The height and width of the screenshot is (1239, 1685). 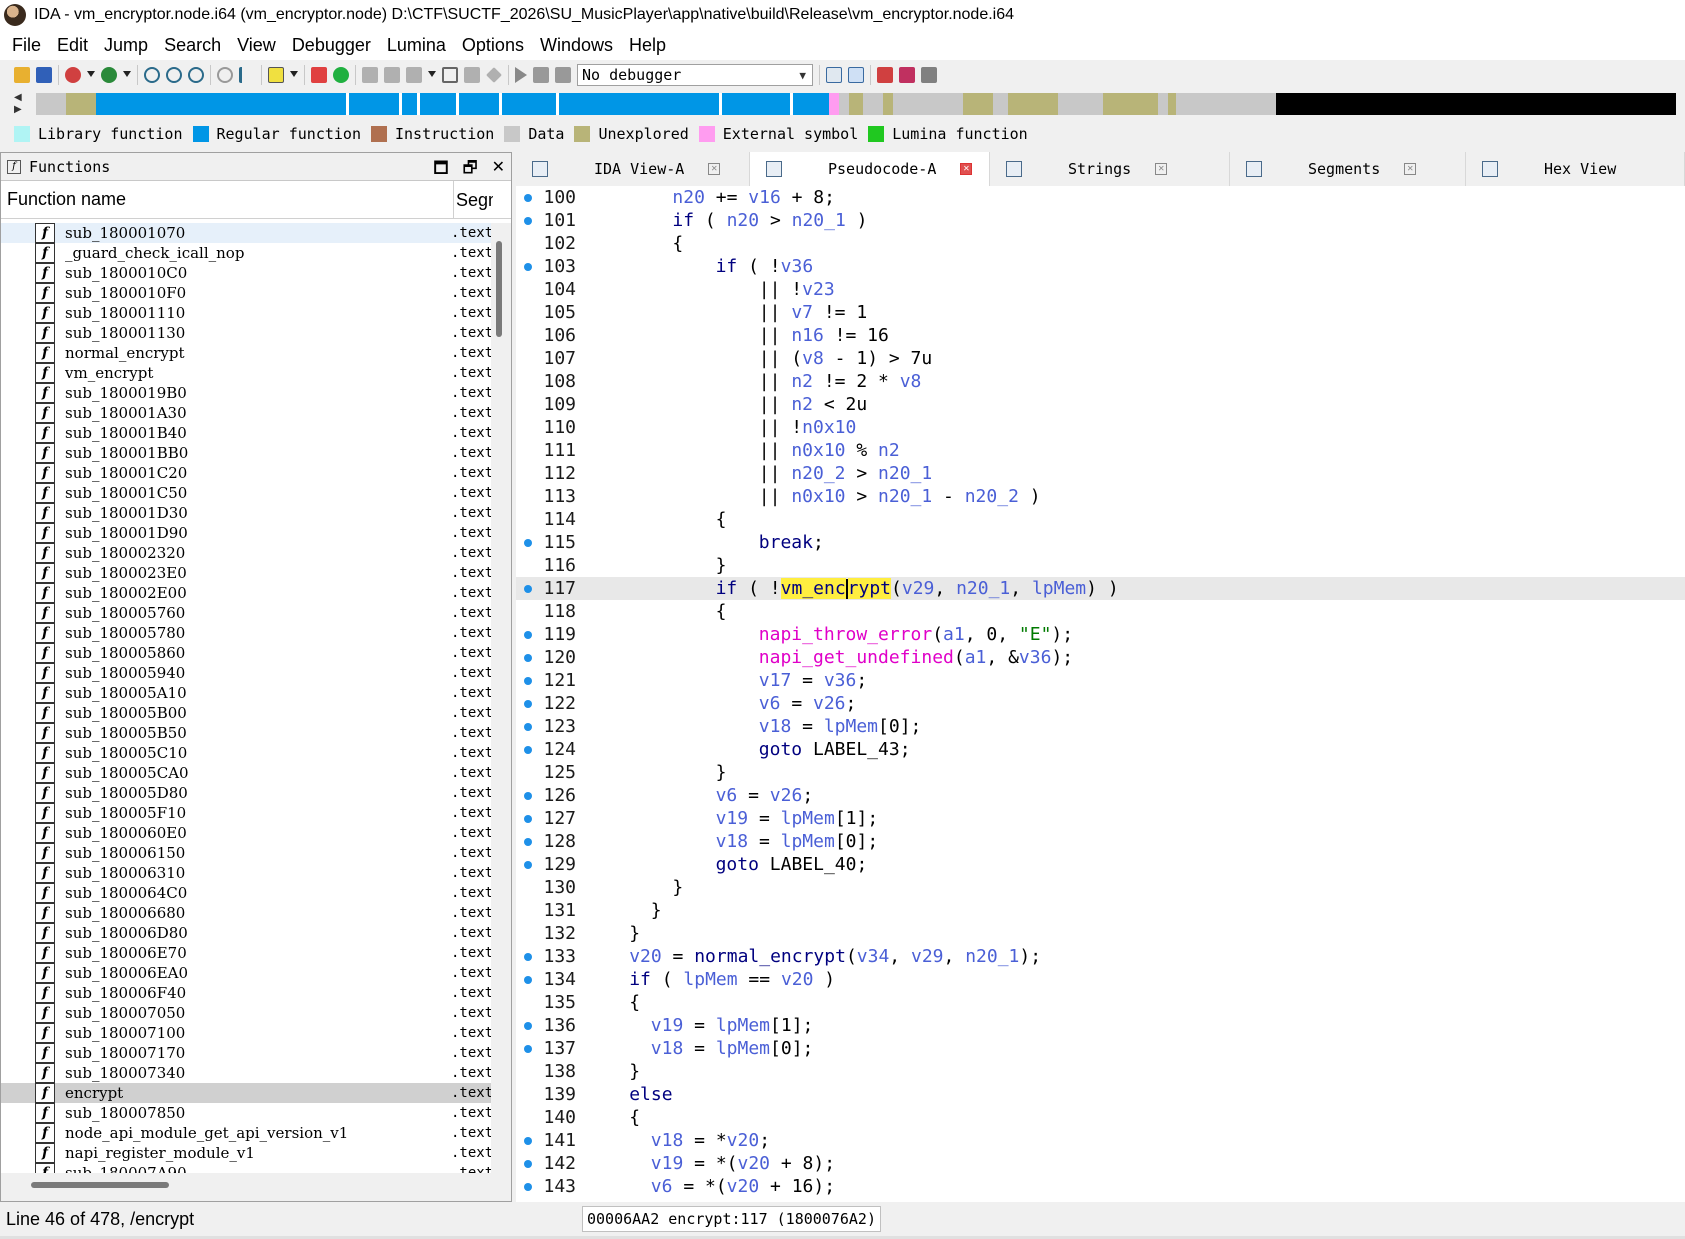 What do you see at coordinates (907, 75) in the screenshot?
I see `list-icon` at bounding box center [907, 75].